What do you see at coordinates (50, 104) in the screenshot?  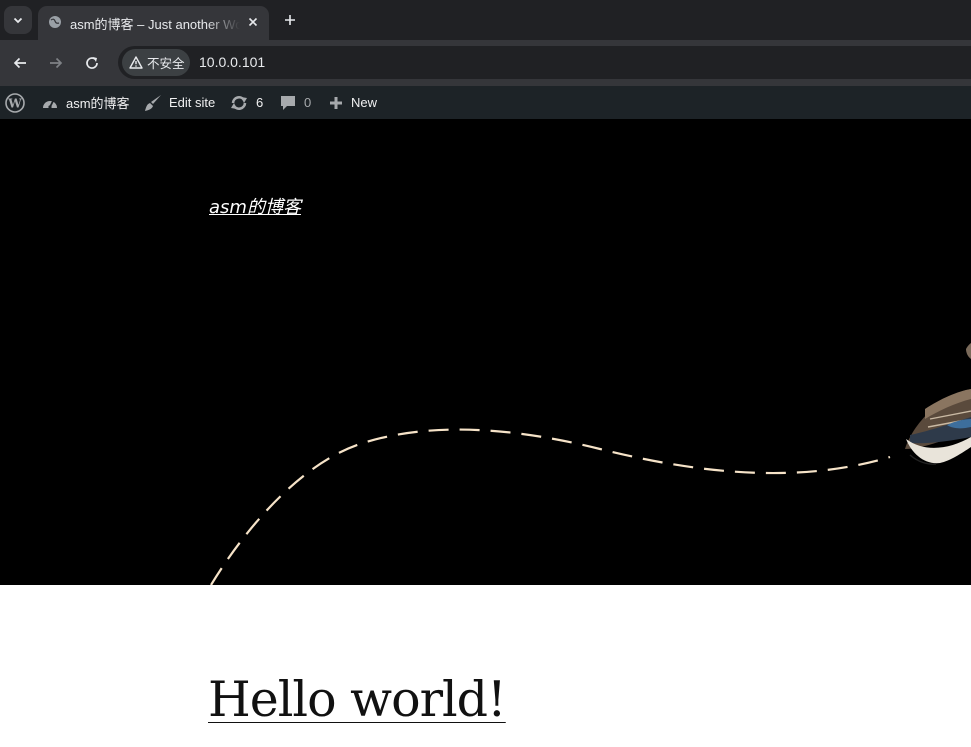 I see `dashboard-icon` at bounding box center [50, 104].